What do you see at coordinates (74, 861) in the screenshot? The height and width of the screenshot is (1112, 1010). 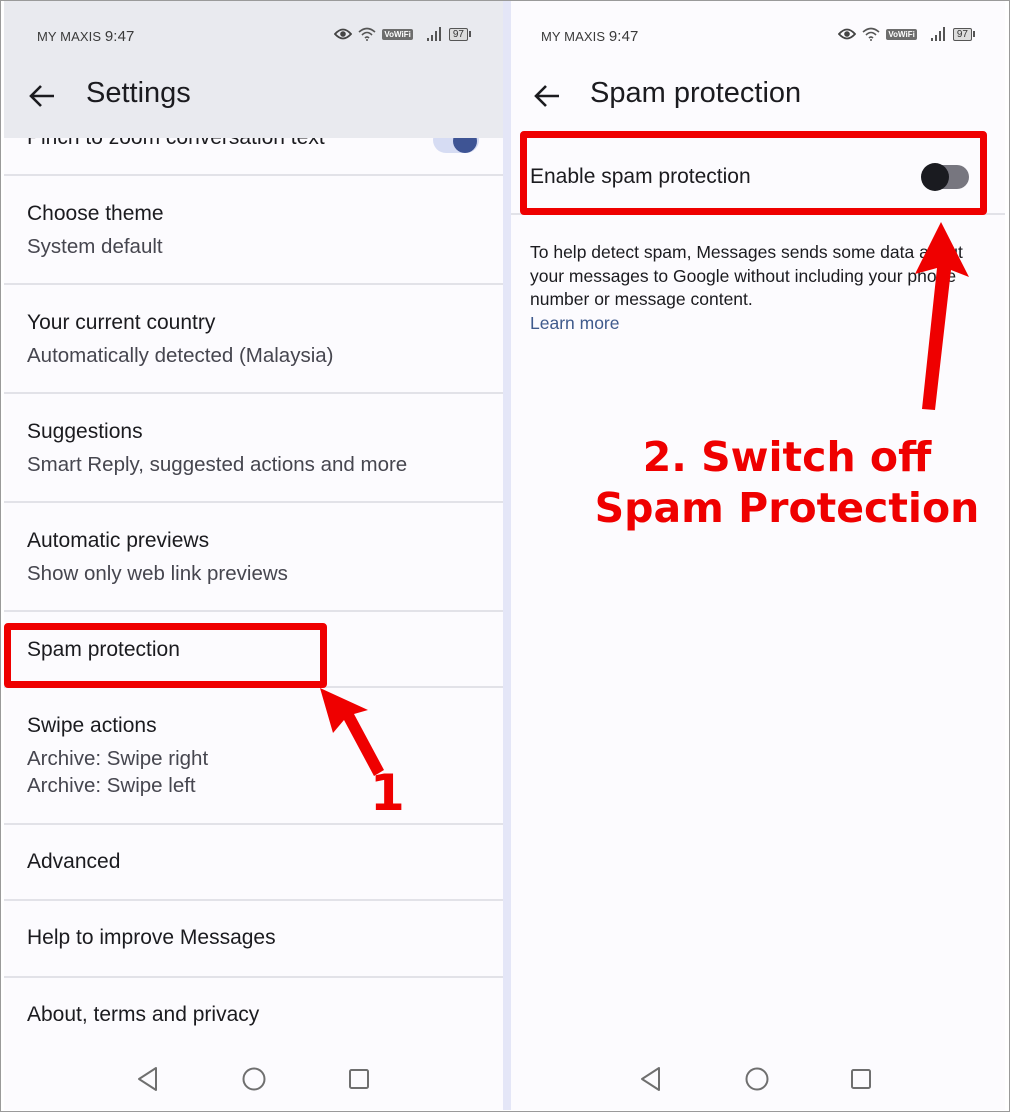 I see `setting-title: Advanced` at bounding box center [74, 861].